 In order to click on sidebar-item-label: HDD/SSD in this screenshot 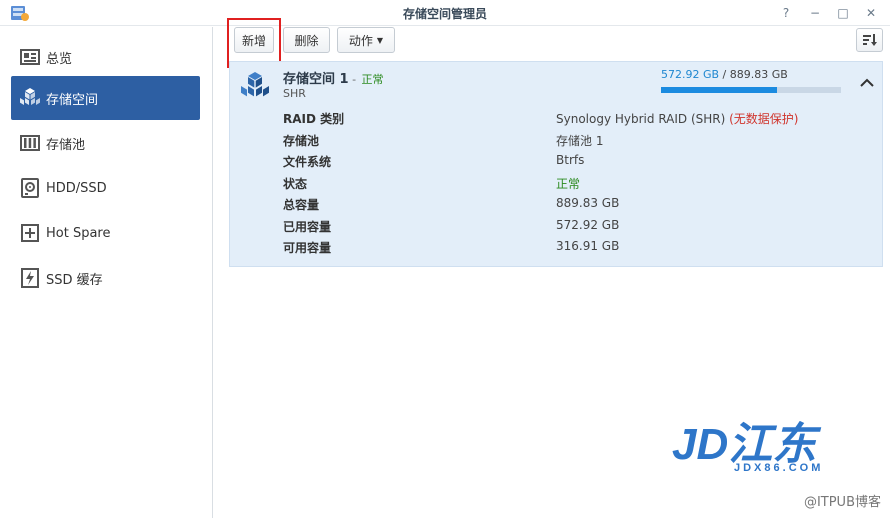, I will do `click(76, 188)`.